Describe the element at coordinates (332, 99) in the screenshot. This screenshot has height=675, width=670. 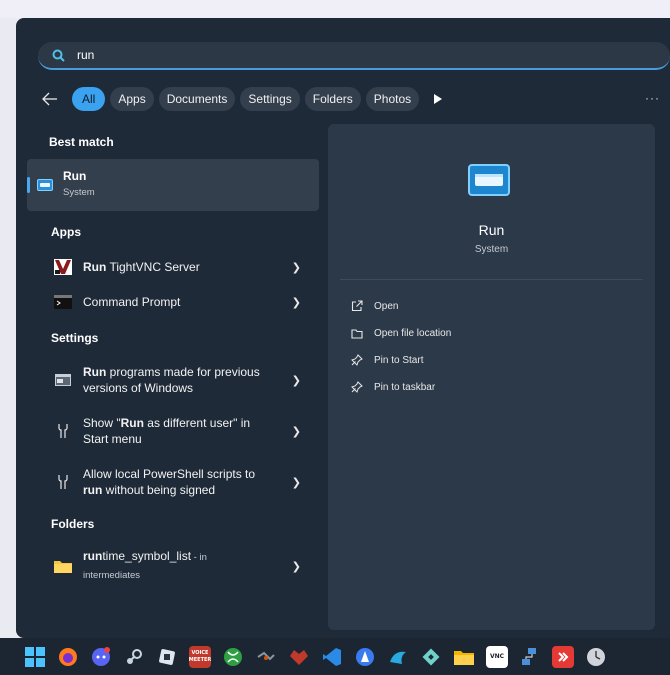
I see `filter-folders: Folders` at that location.